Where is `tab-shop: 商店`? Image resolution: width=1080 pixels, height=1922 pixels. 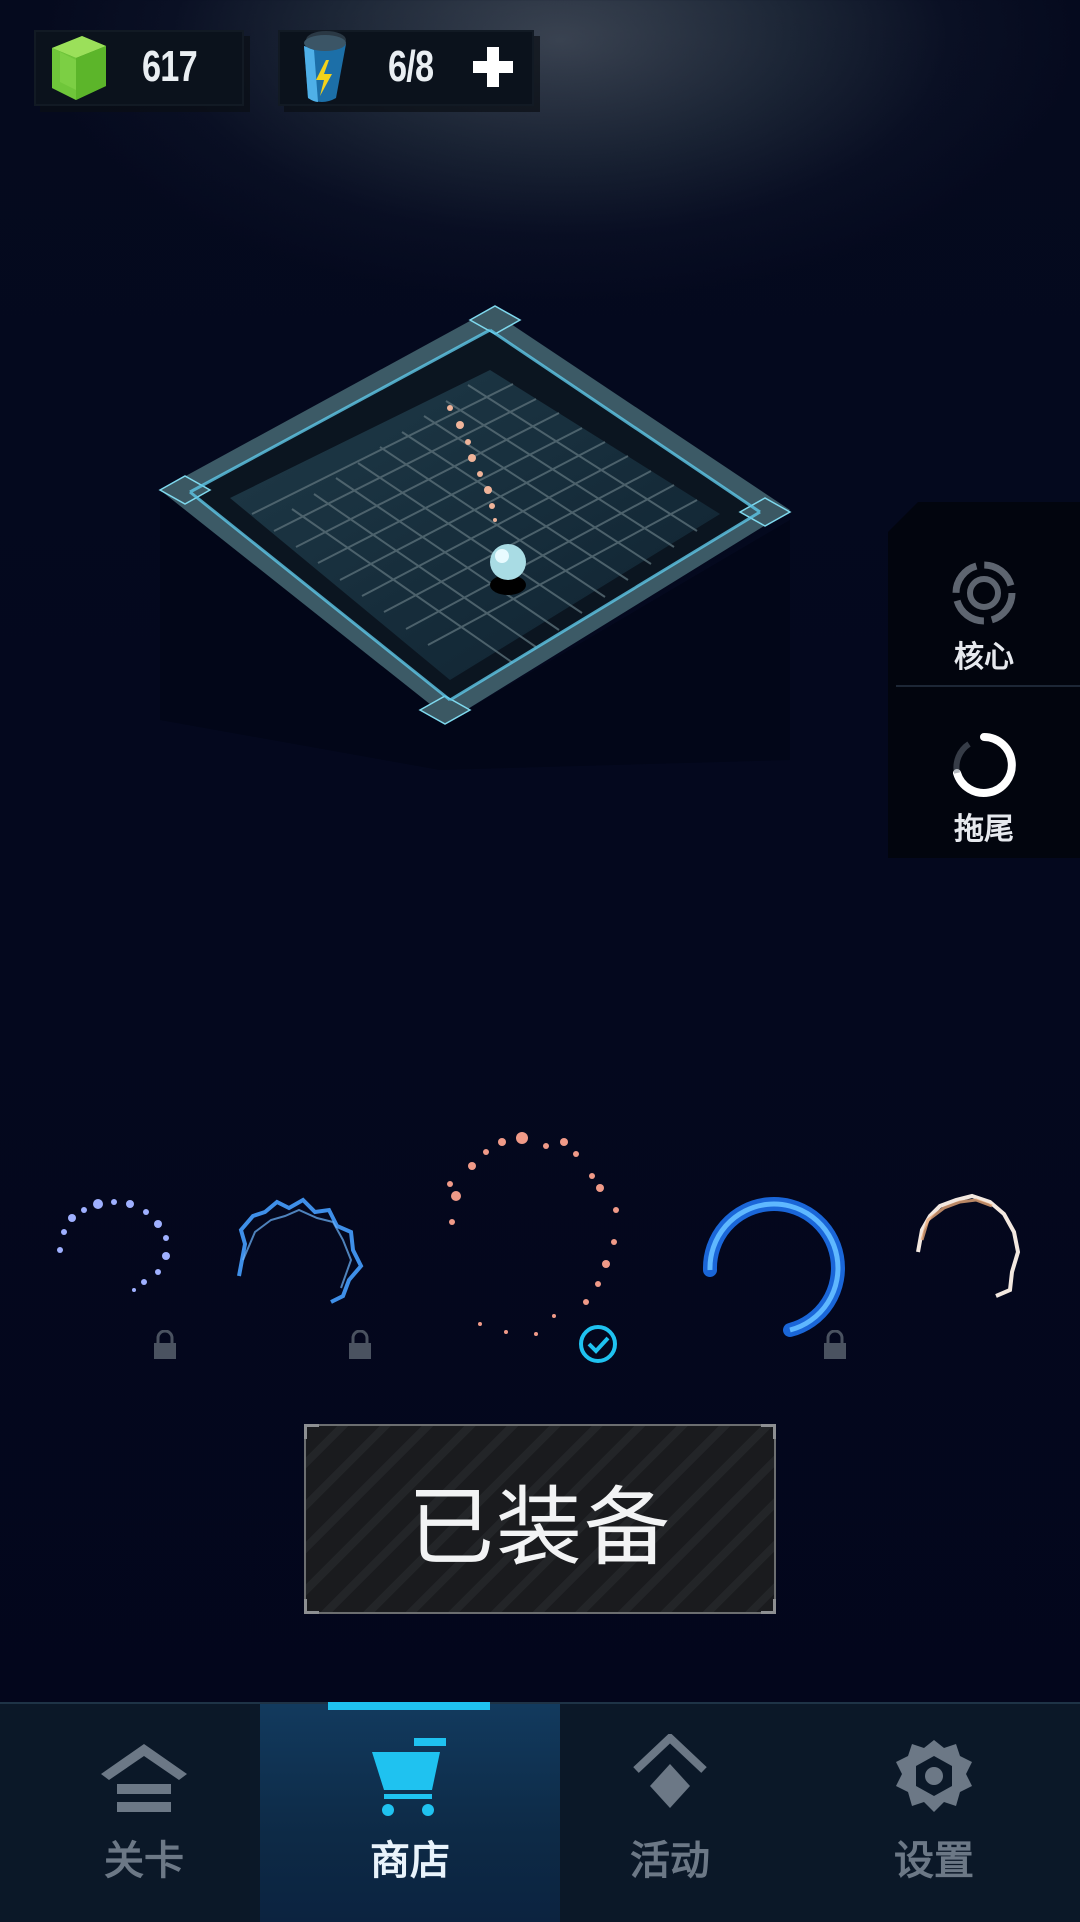
tab-shop: 商店 is located at coordinates (410, 1813).